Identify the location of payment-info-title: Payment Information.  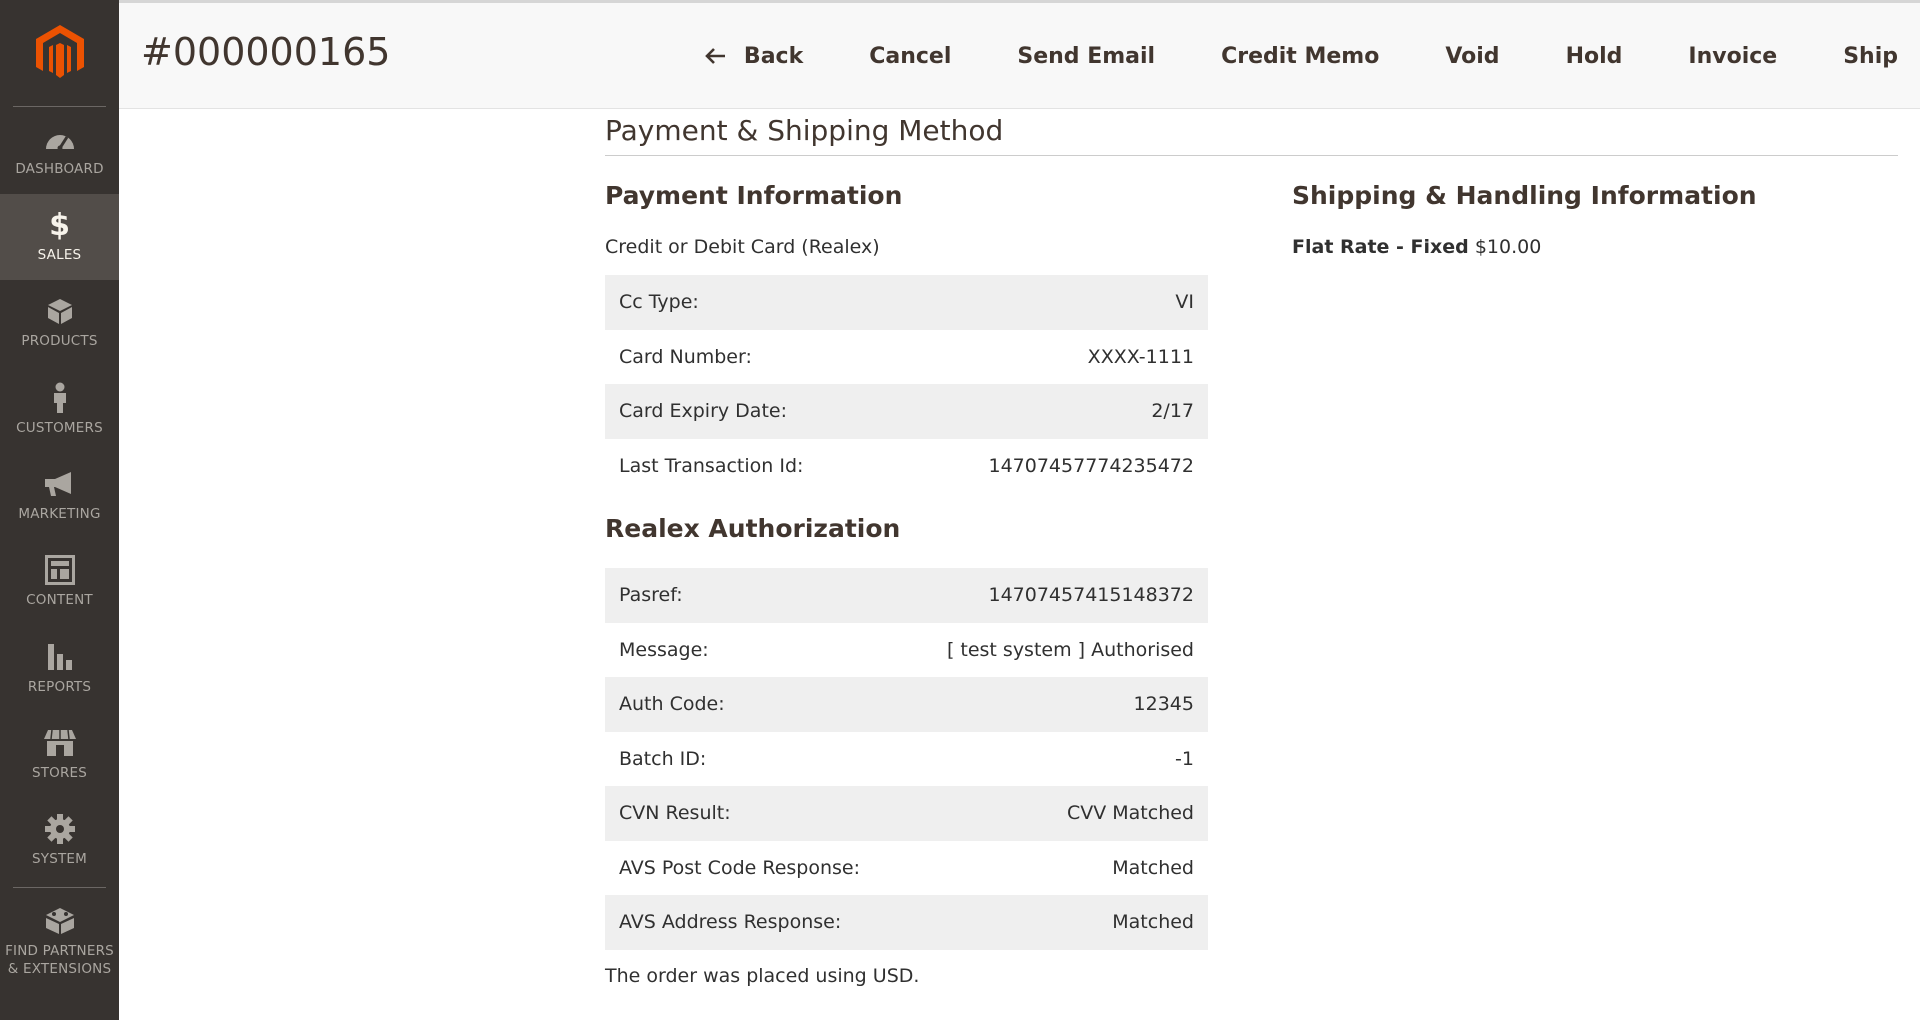
(754, 195).